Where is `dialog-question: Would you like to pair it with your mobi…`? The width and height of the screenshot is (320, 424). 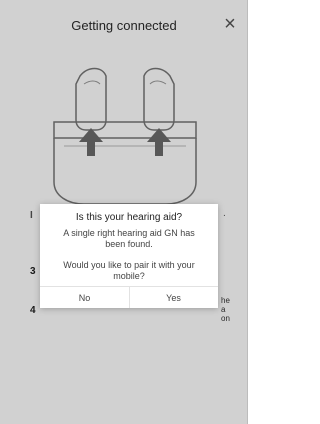
dialog-question: Would you like to pair it with your mobi… is located at coordinates (129, 270).